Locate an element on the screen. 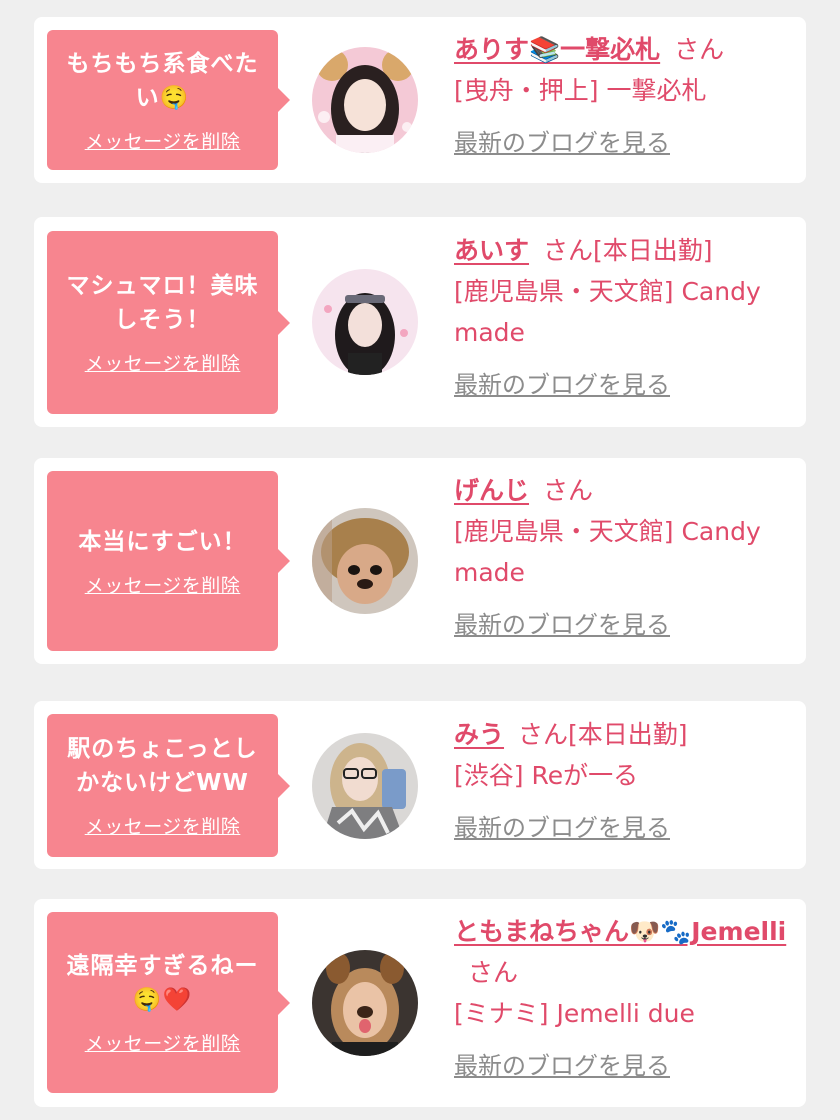  message-bubble: 遠隔幸すぎるねー🤤❤️ メッセージを削除 is located at coordinates (168, 1002).